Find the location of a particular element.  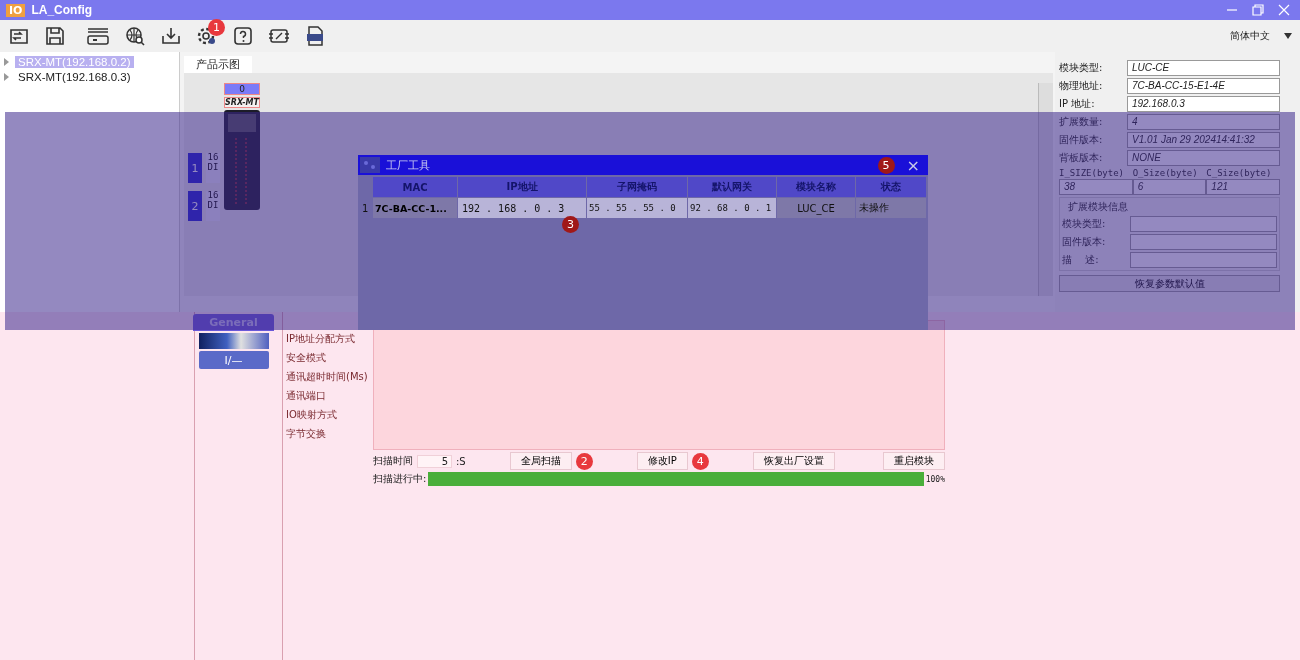

ip-field: 92 . 68 . 0 . 1 is located at coordinates (732, 208).